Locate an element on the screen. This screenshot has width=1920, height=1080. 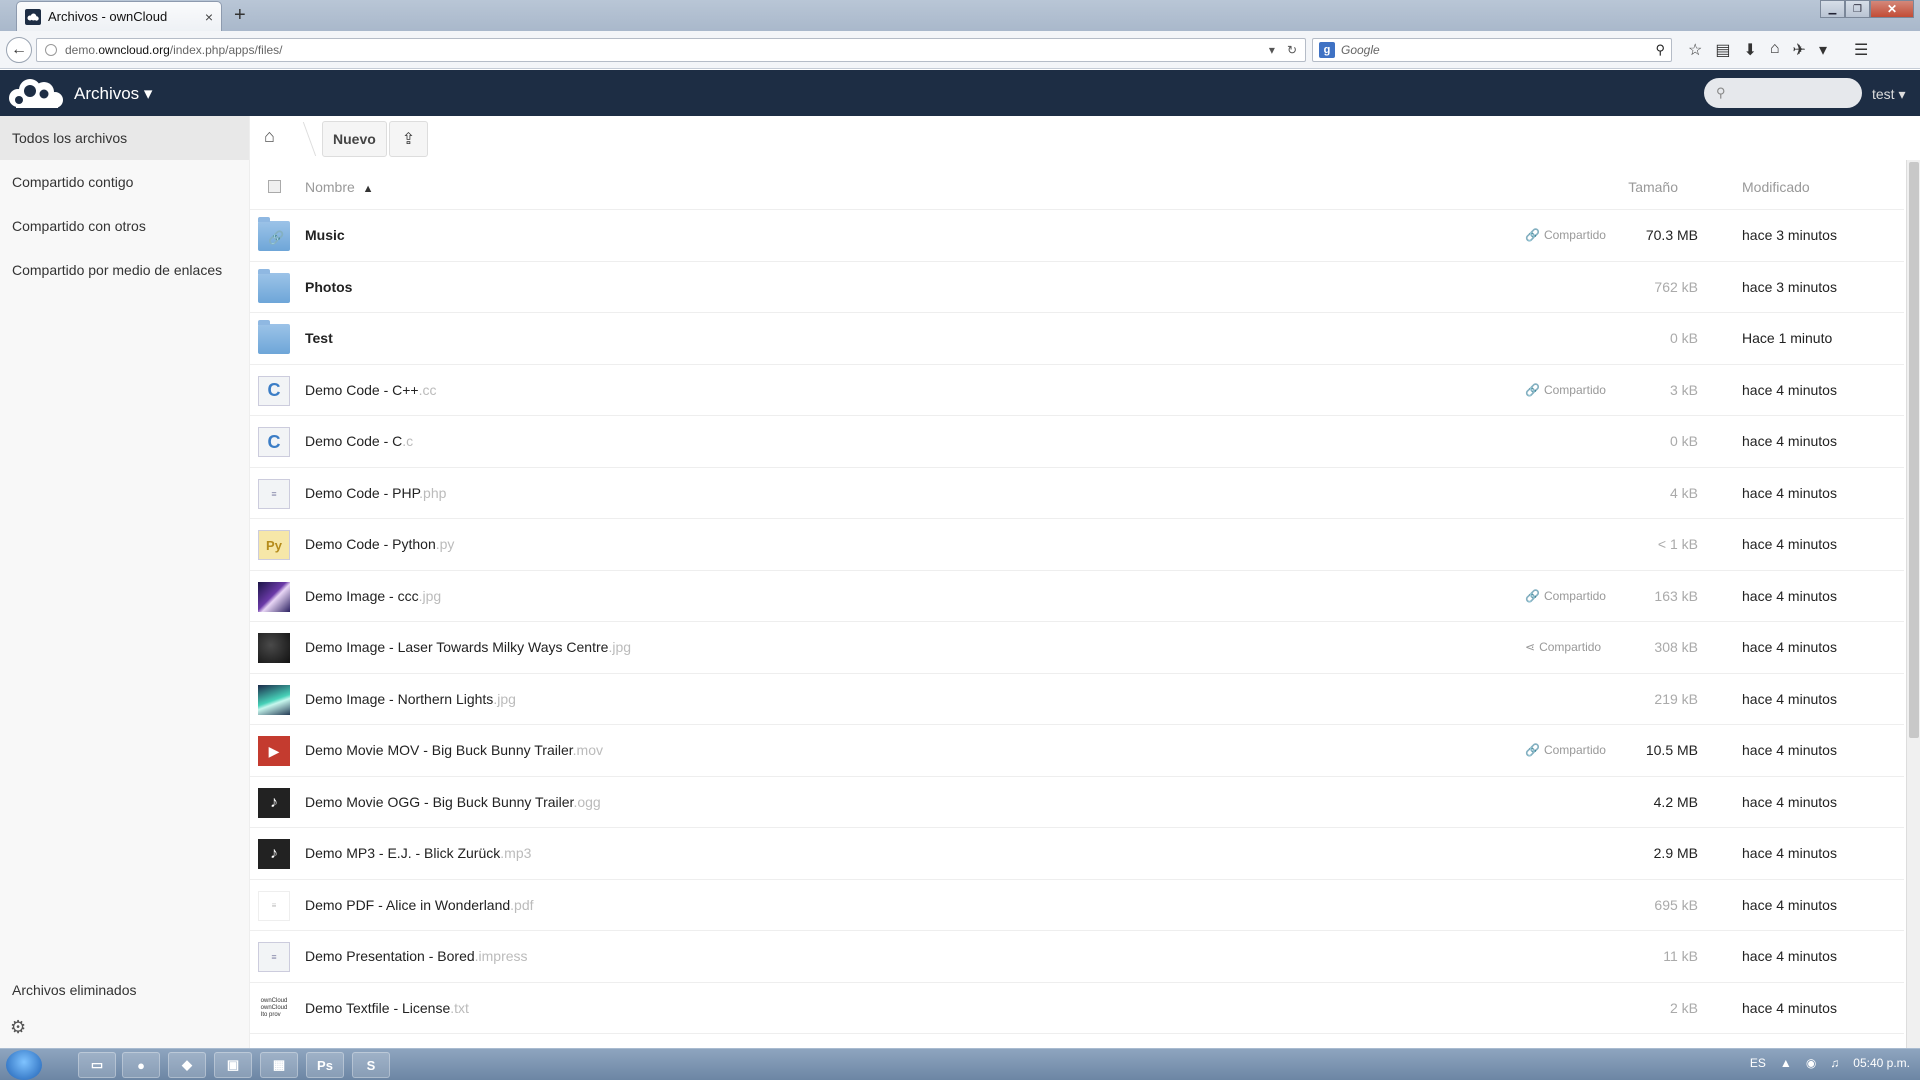
file-name: Demo PDF - Alice in Wonderland.pdf is located at coordinates (419, 905).